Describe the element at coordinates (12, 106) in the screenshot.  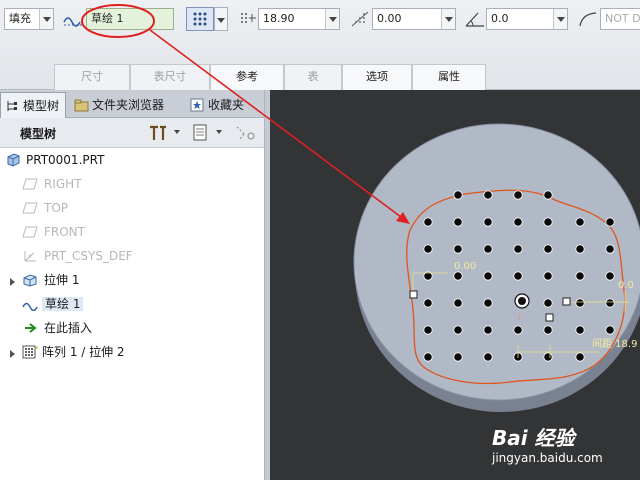
I see `tree-icon` at that location.